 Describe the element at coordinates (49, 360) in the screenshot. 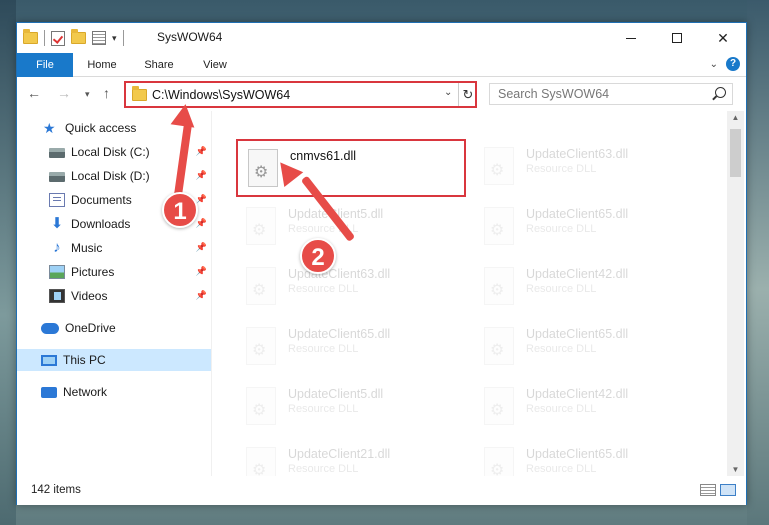

I see `this-pc-icon` at that location.